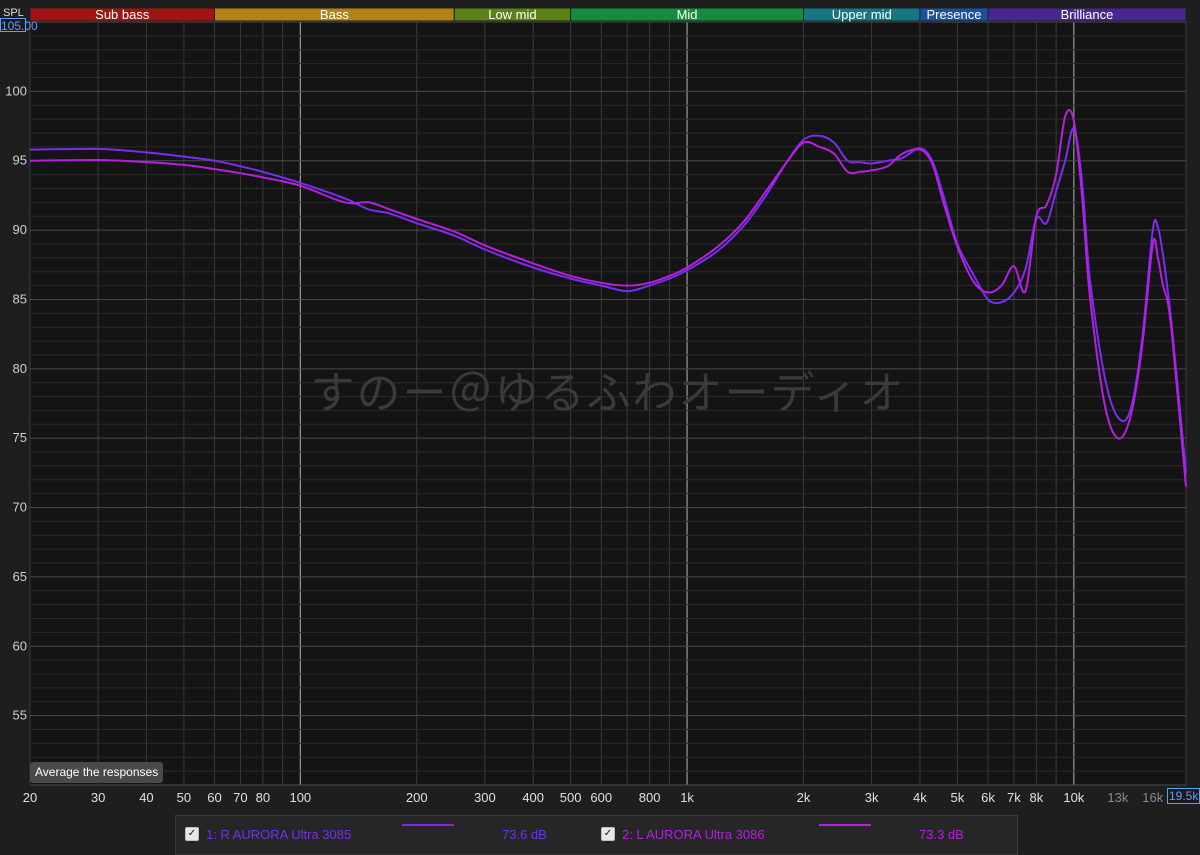 This screenshot has width=1200, height=855. Describe the element at coordinates (571, 797) in the screenshot. I see `x-tick-label: 500` at that location.